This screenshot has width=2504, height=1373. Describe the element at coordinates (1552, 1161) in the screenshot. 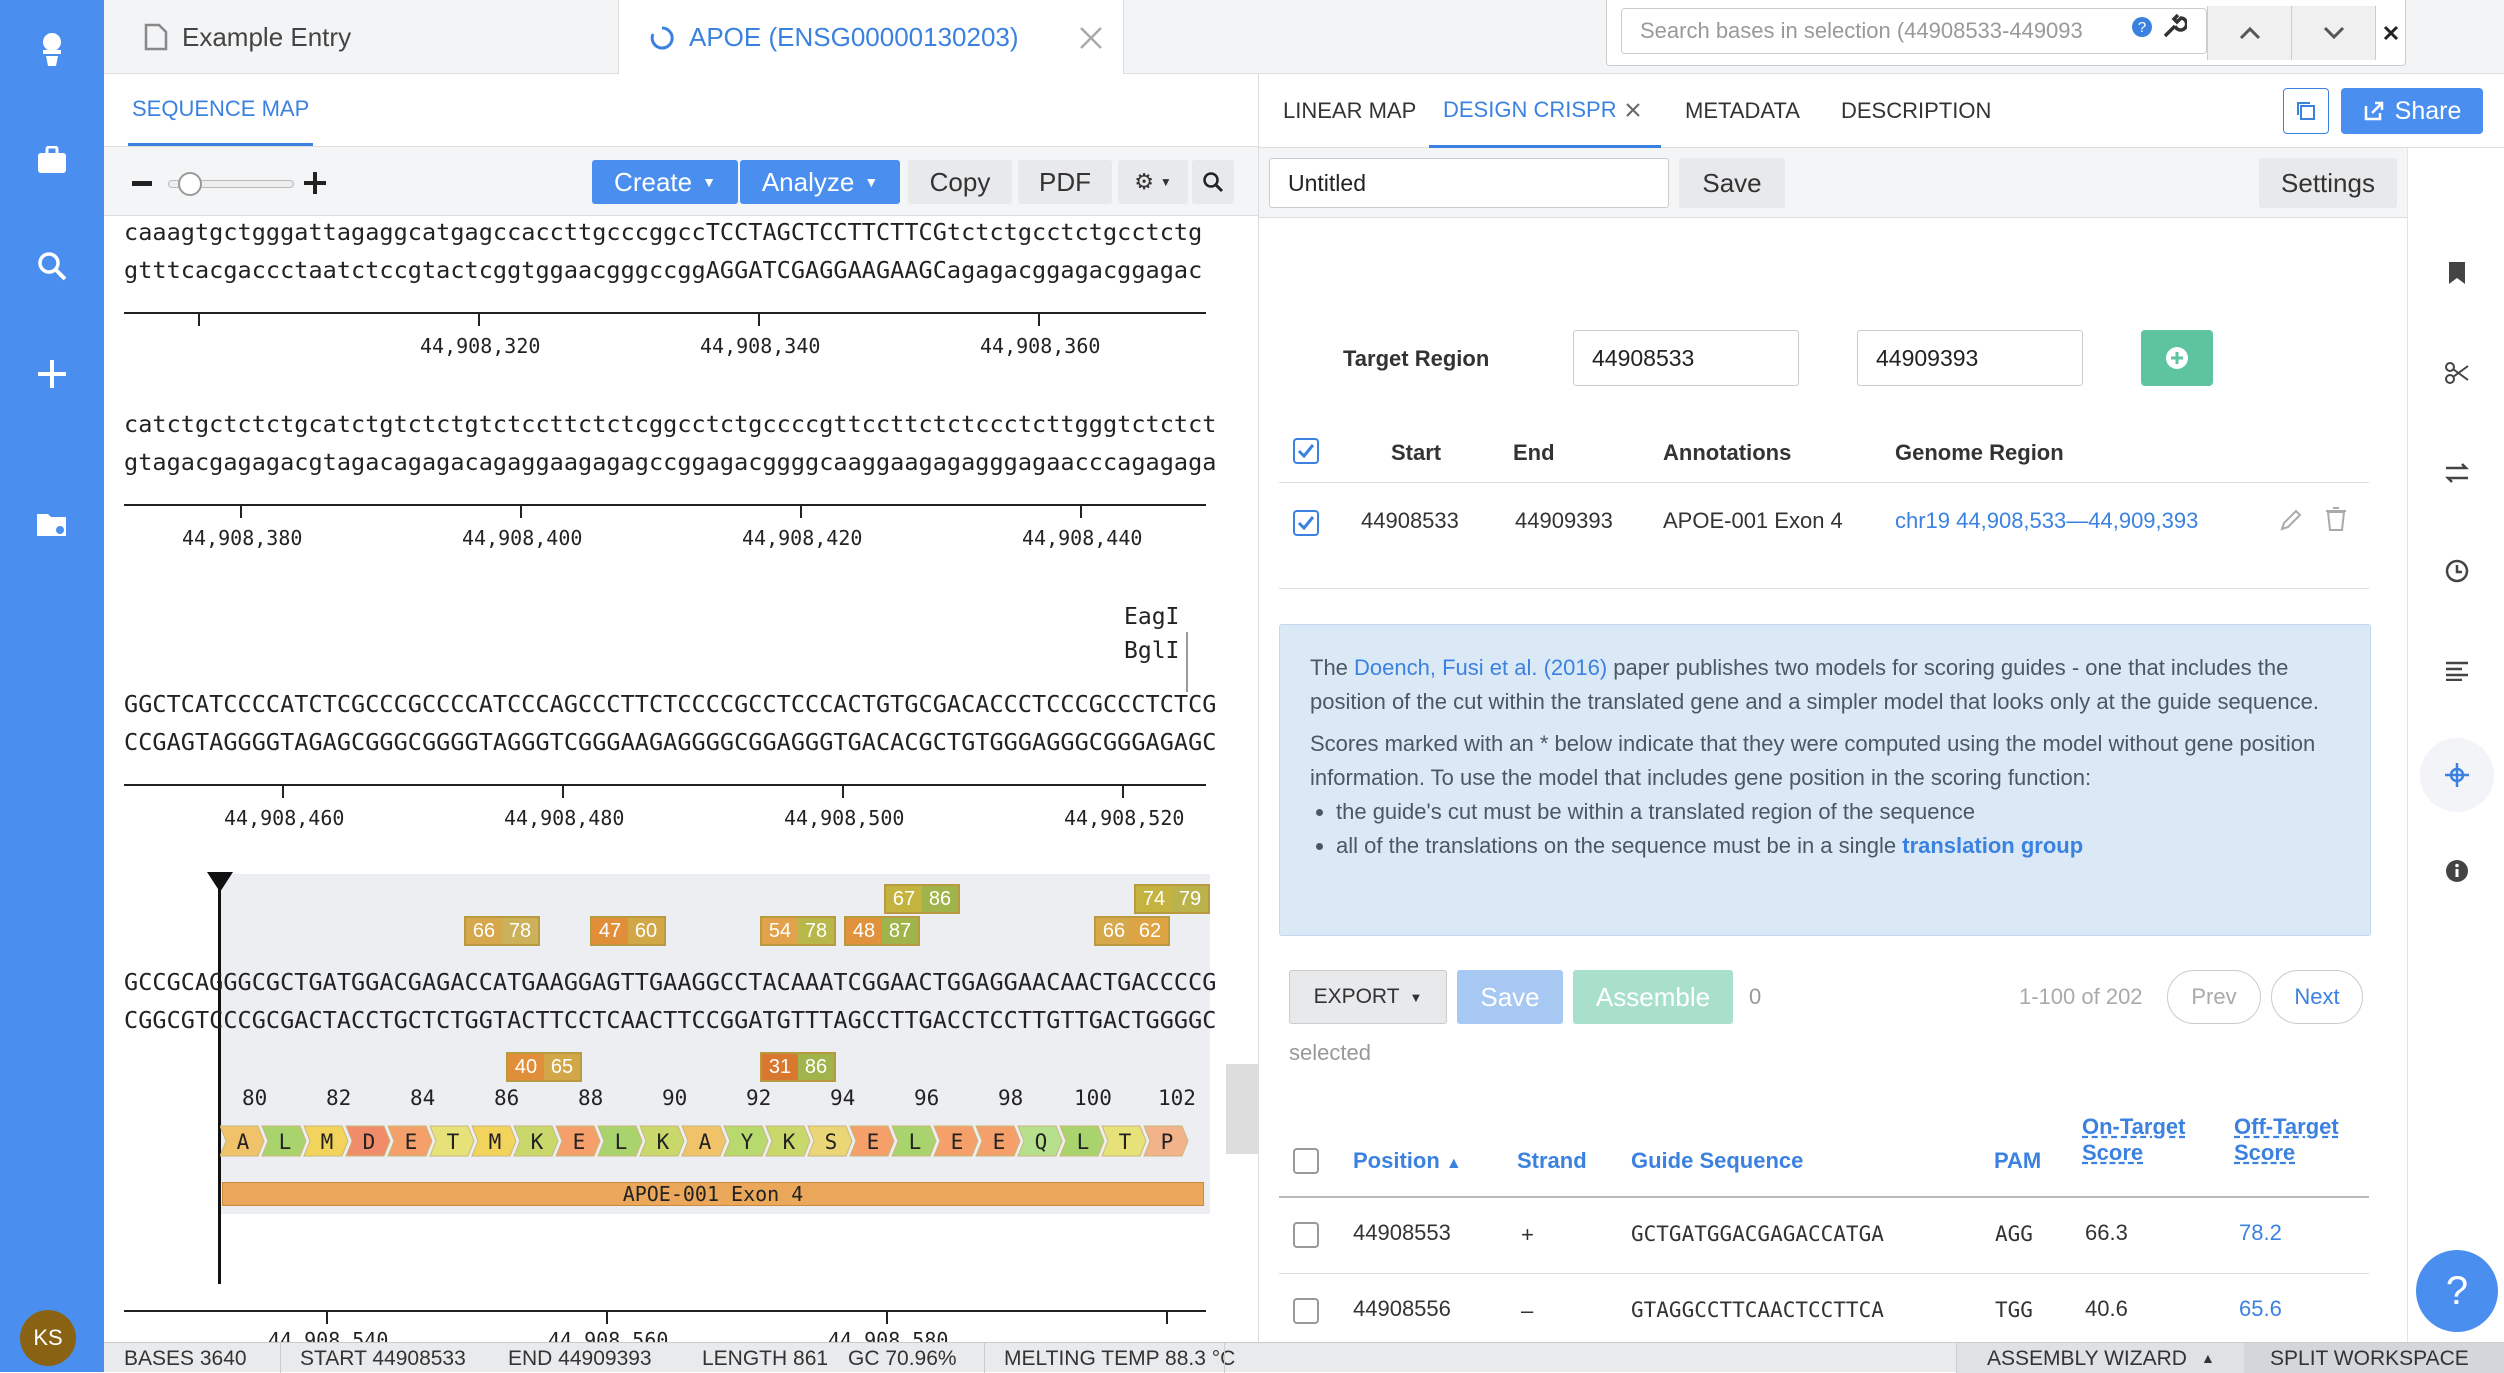

I see `col-strand: Strand` at that location.